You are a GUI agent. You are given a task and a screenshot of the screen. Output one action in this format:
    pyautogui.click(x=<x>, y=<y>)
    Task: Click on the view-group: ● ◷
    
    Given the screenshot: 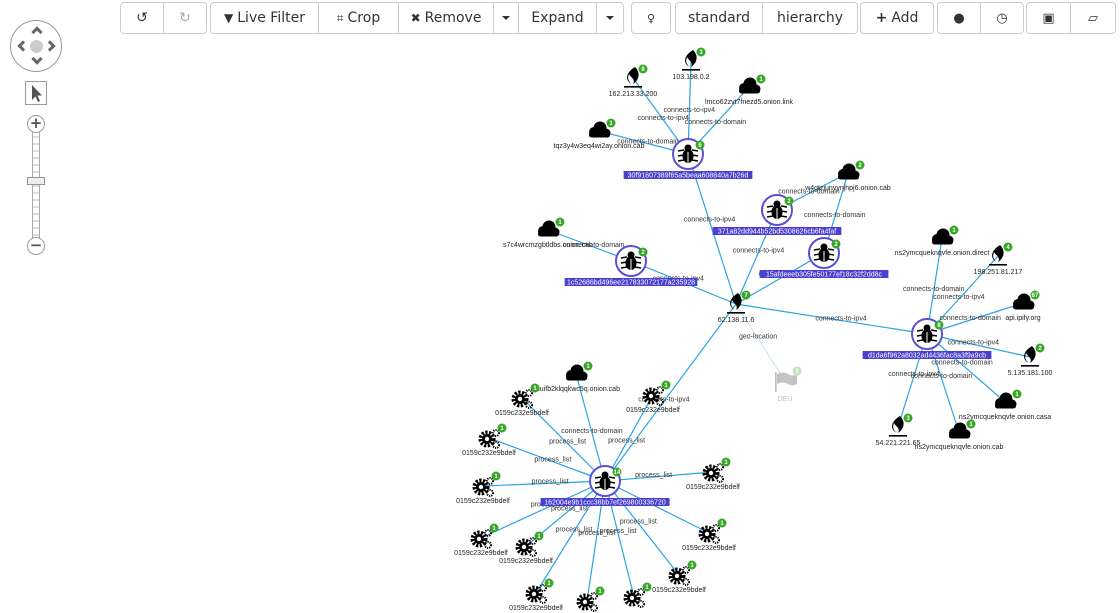 What is the action you would take?
    pyautogui.click(x=980, y=18)
    